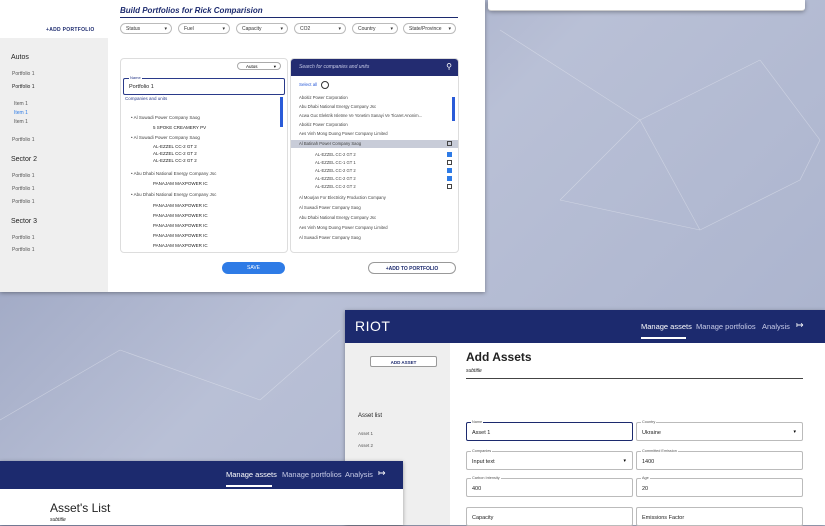 The height and width of the screenshot is (526, 825). I want to click on asset-list-item: Asset 2, so click(365, 445).